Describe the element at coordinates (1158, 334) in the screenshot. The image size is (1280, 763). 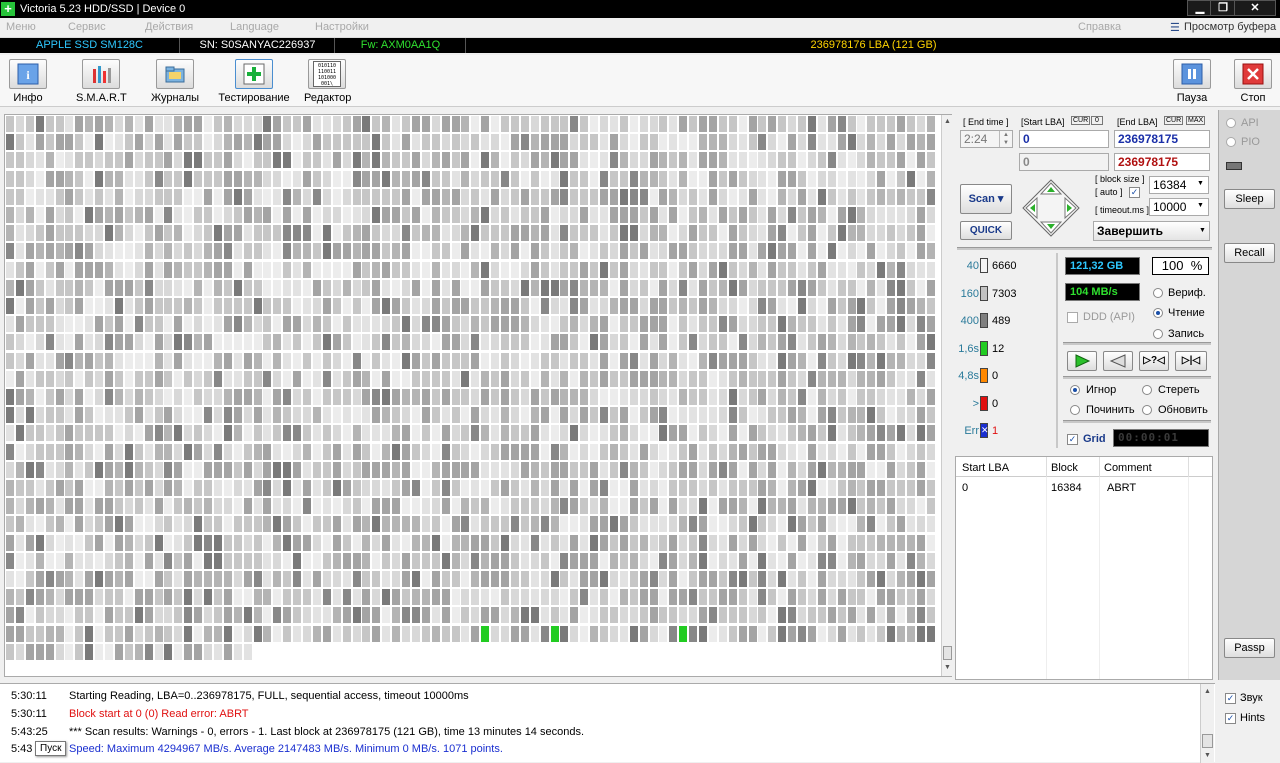
I see `write-radio` at that location.